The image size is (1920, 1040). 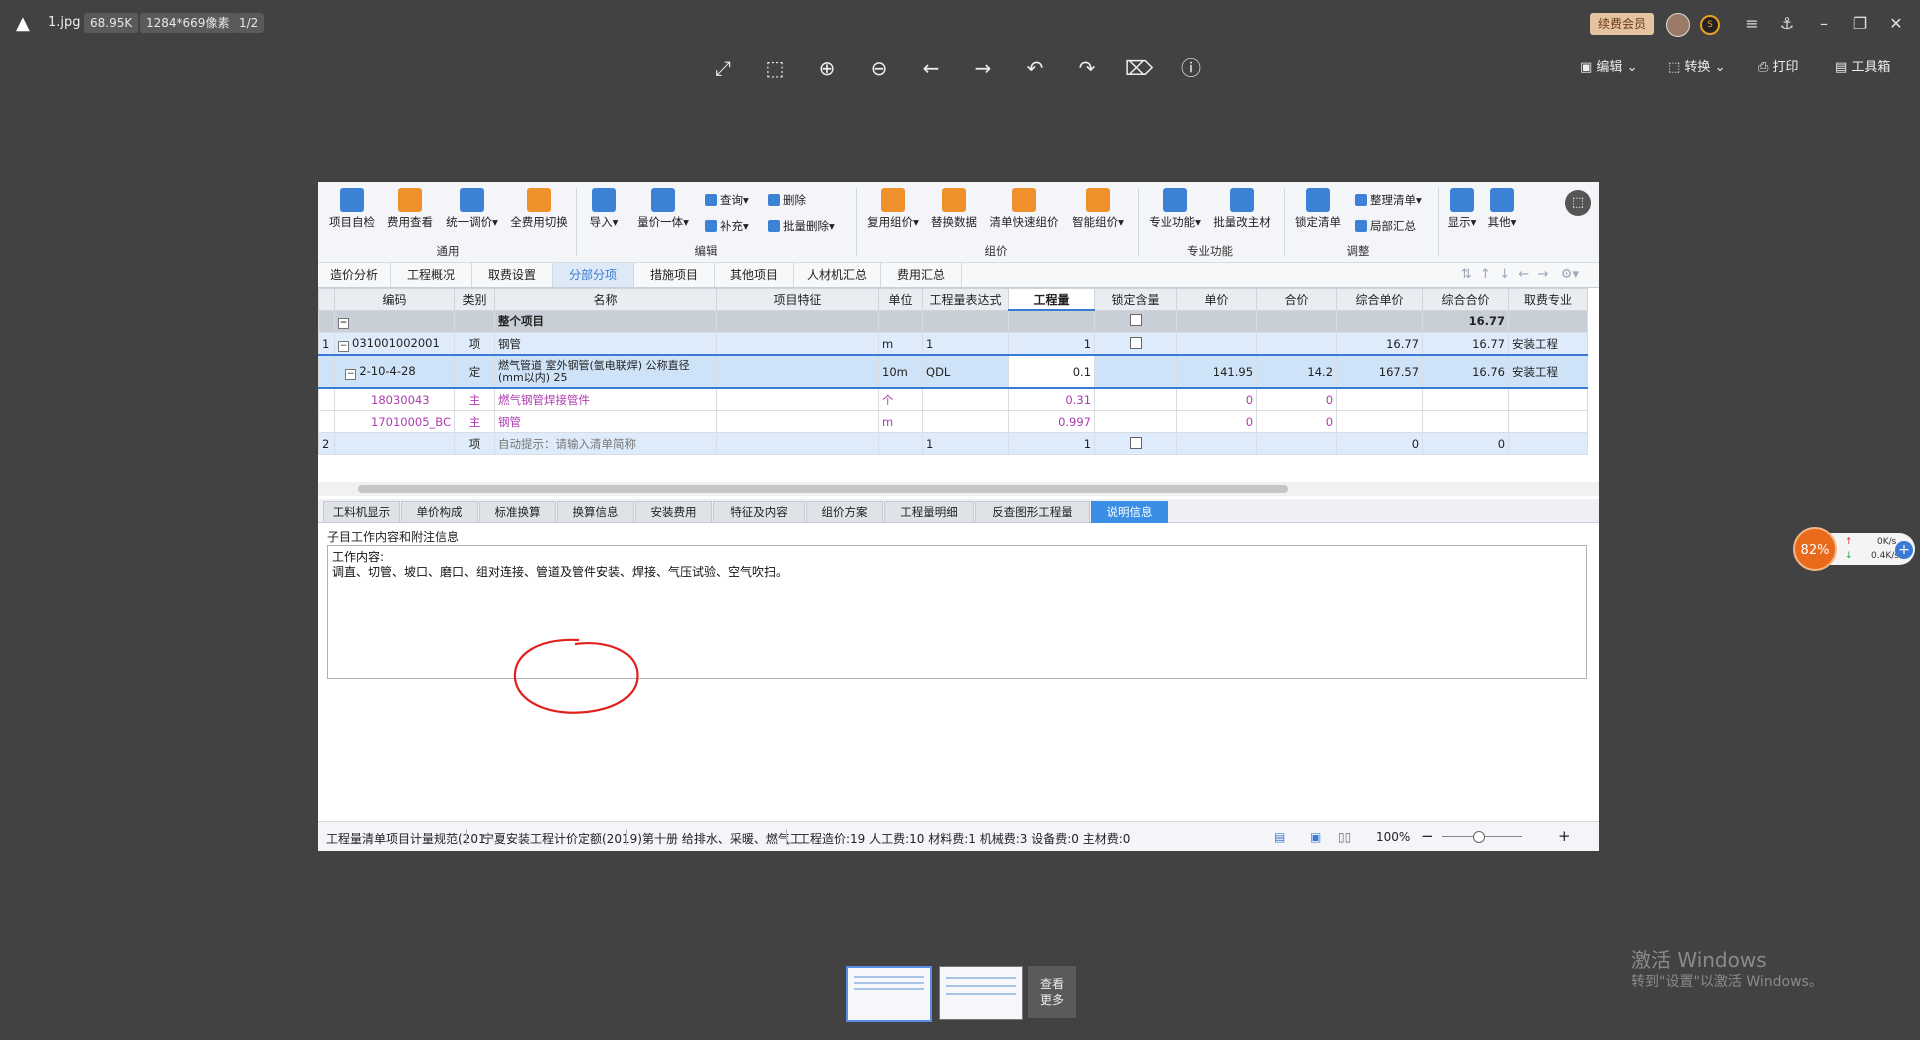 What do you see at coordinates (1175, 209) in the screenshot?
I see `special-function-button: 专业功能▾` at bounding box center [1175, 209].